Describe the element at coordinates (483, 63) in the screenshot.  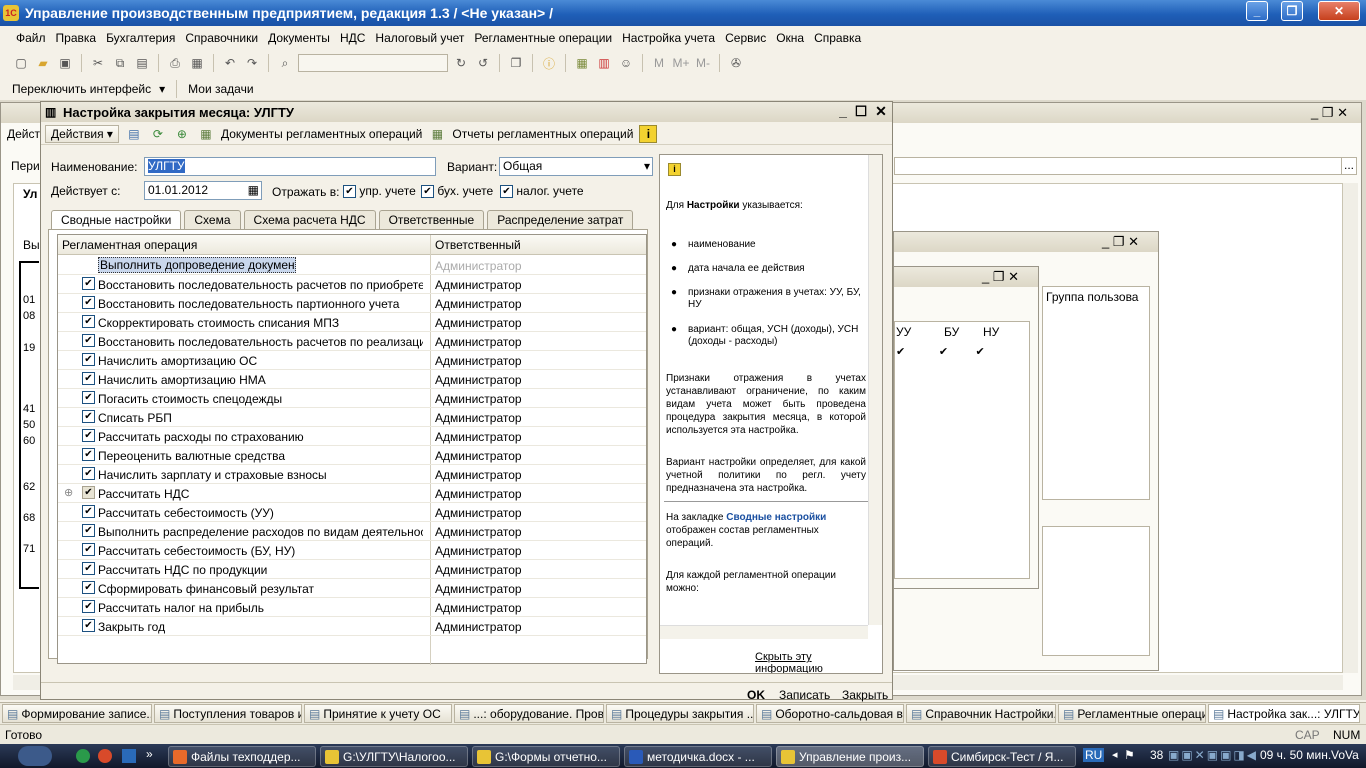
I see `find-prev-icon: ↺` at that location.